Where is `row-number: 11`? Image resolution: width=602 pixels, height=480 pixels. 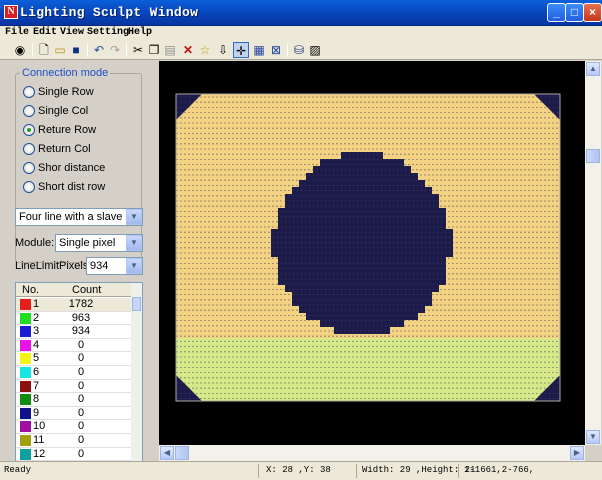
row-number: 11 is located at coordinates (39, 440).